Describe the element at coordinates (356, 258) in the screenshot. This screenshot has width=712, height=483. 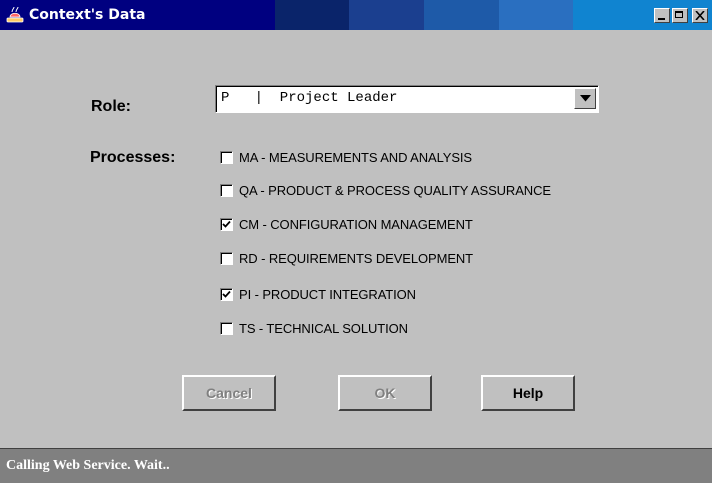
I see `process-label-rd: RD - REQUIREMENTS DEVELOPMENT` at that location.